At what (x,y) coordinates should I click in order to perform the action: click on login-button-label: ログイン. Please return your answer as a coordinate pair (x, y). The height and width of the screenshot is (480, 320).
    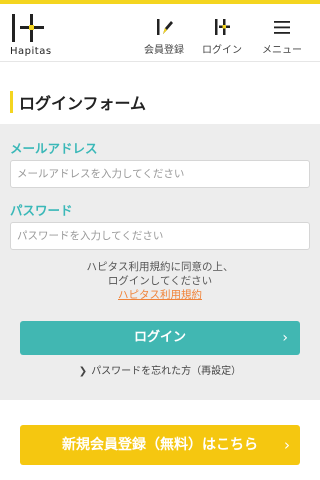
    Looking at the image, I should click on (159, 337).